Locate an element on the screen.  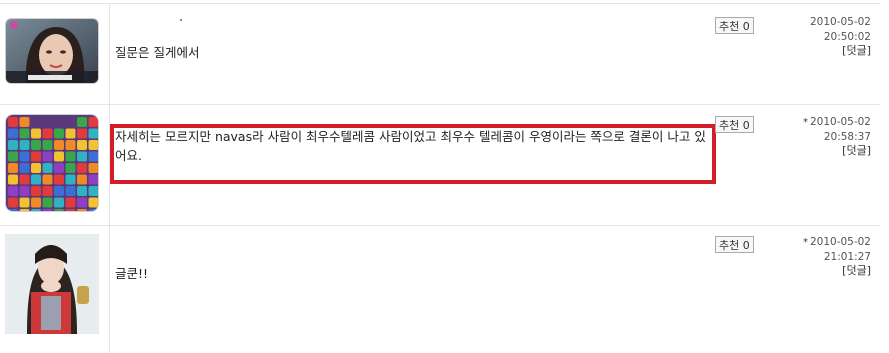
comment-time: 21:01:27 is located at coordinates (847, 257).